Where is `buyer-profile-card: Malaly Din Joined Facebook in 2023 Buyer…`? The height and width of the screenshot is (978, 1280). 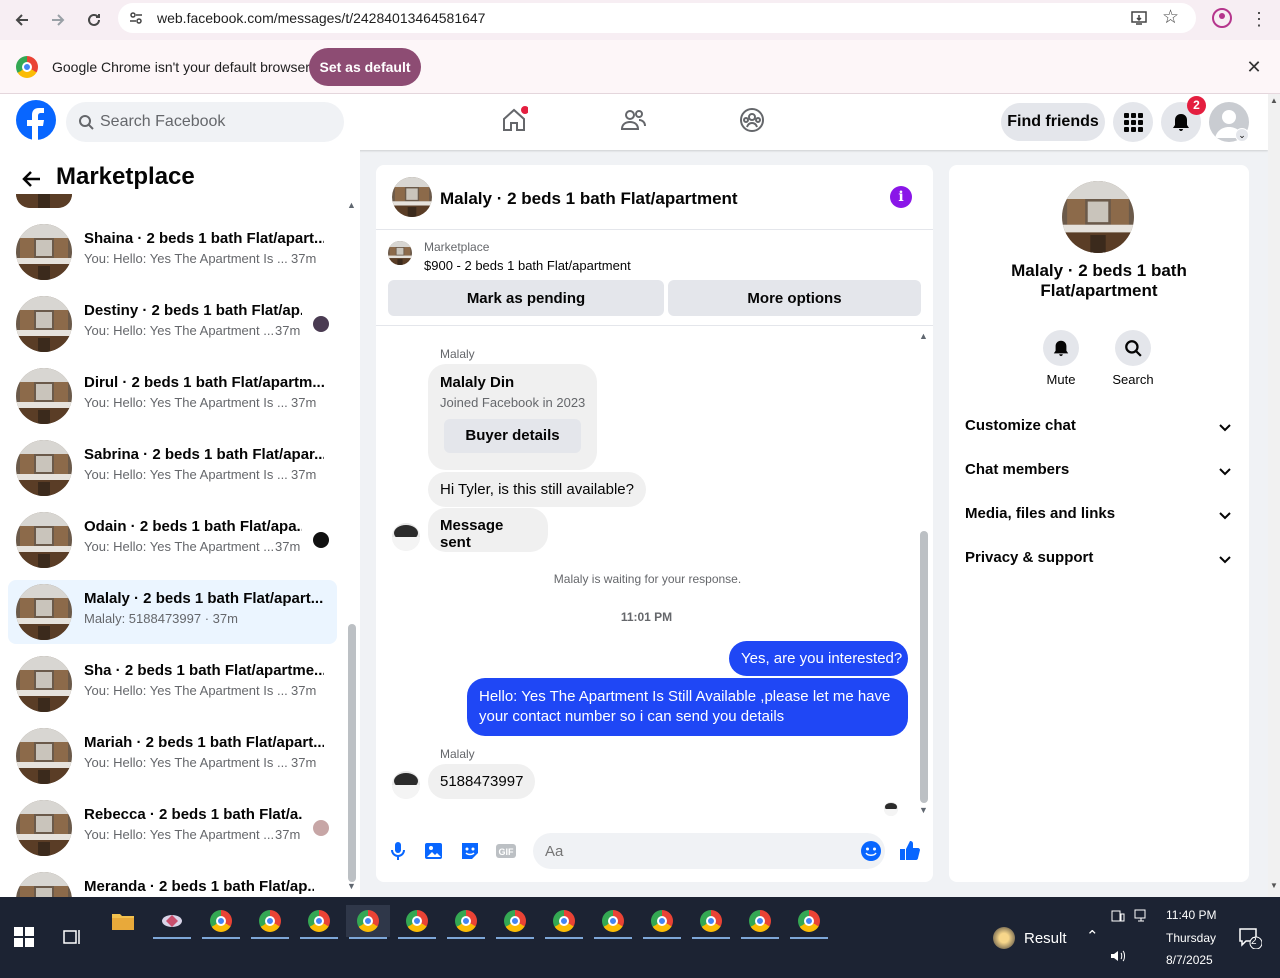
buyer-profile-card: Malaly Din Joined Facebook in 2023 Buyer… is located at coordinates (512, 417).